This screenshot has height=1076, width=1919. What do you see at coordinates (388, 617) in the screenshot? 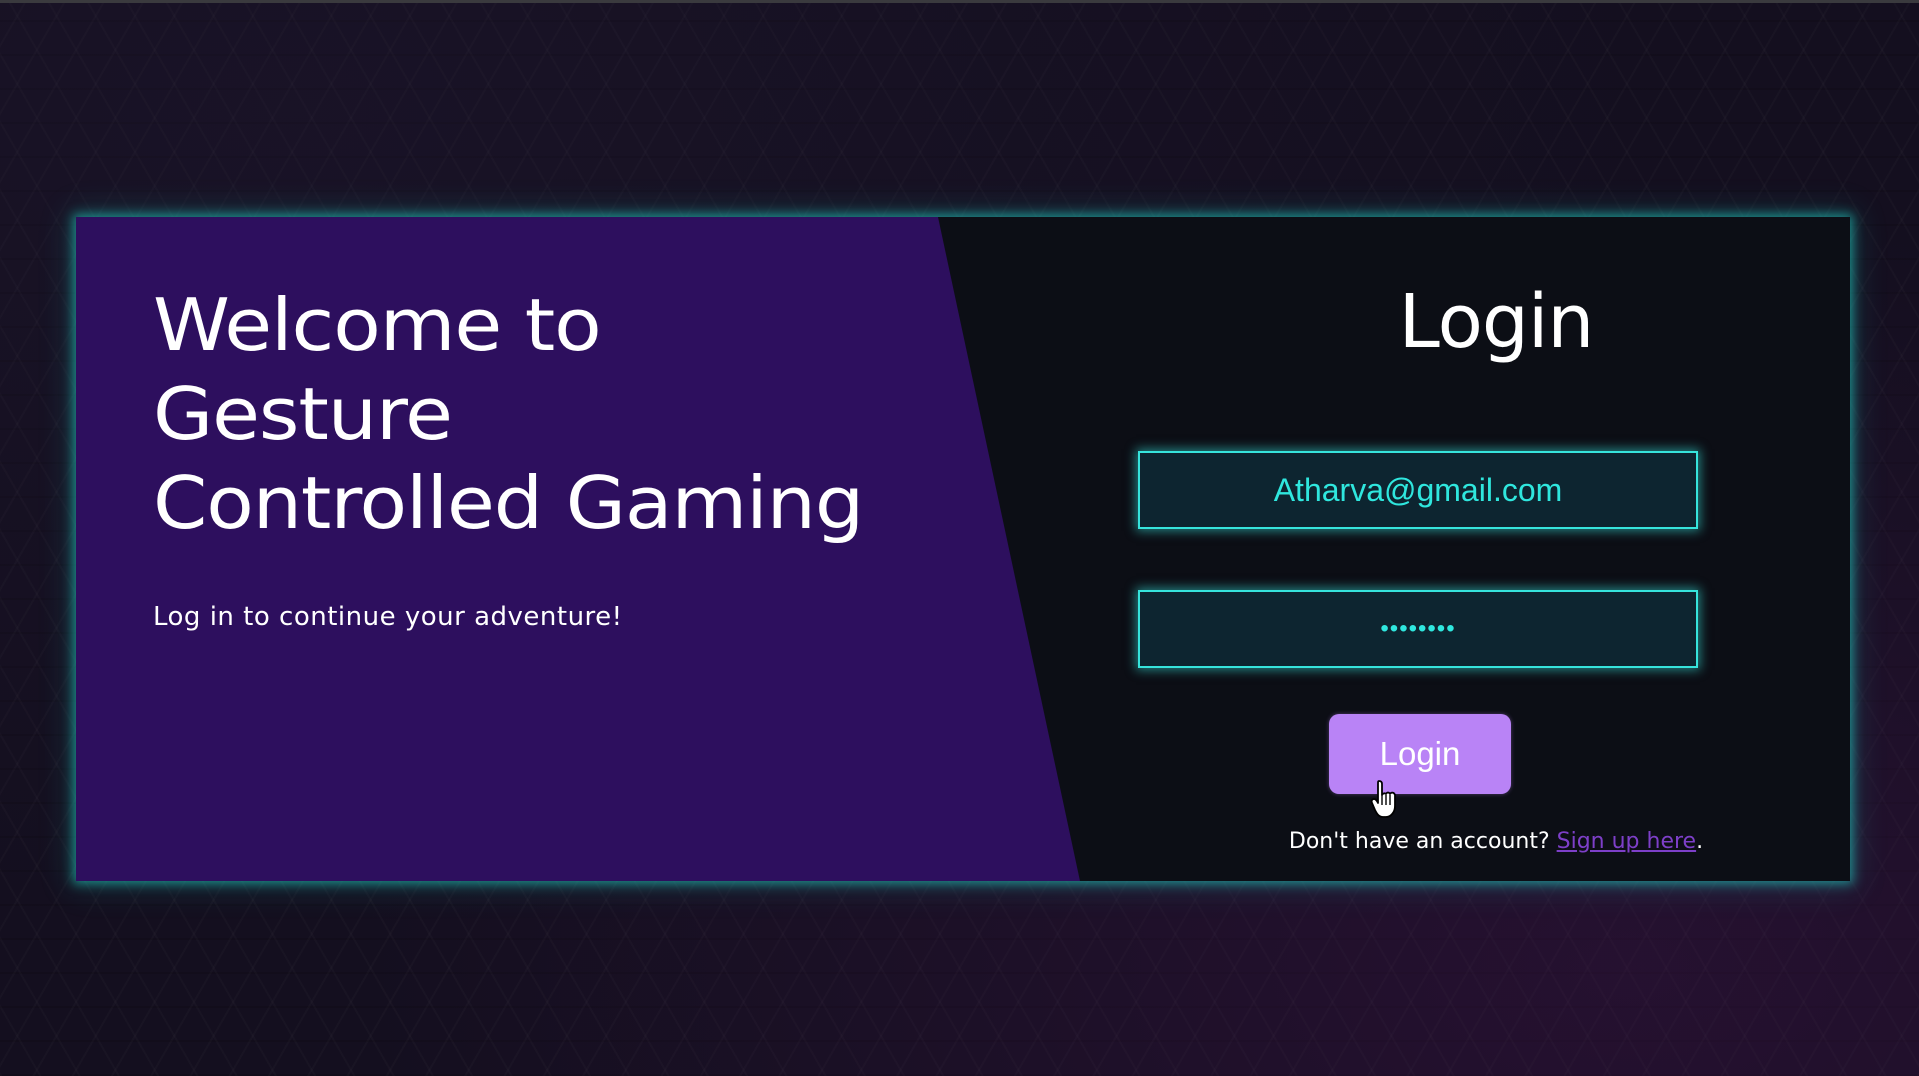
I see `welcome-subtitle: Log in to continue your adventure!` at bounding box center [388, 617].